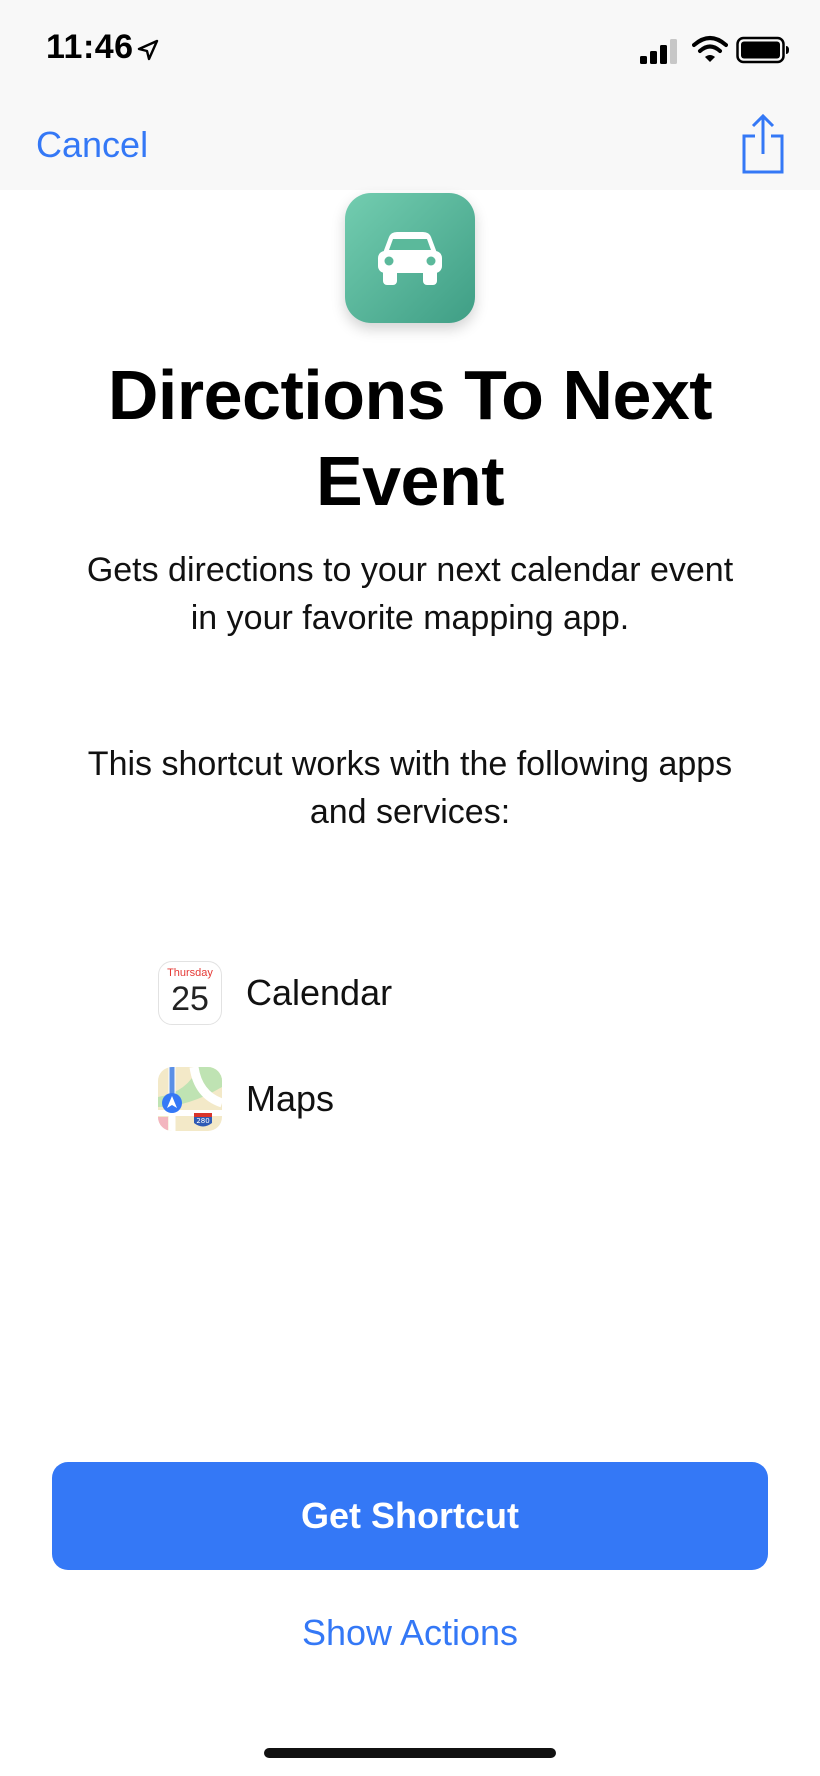  I want to click on app-label-maps: Maps, so click(290, 1098).